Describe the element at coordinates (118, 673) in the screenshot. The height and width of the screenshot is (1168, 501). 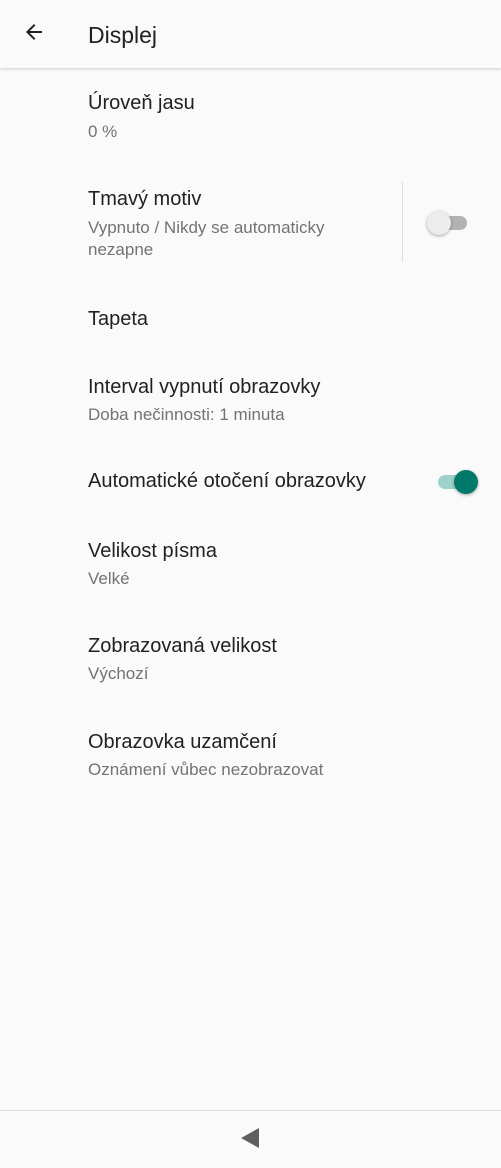
I see `display-size-summary: Výchozí` at that location.